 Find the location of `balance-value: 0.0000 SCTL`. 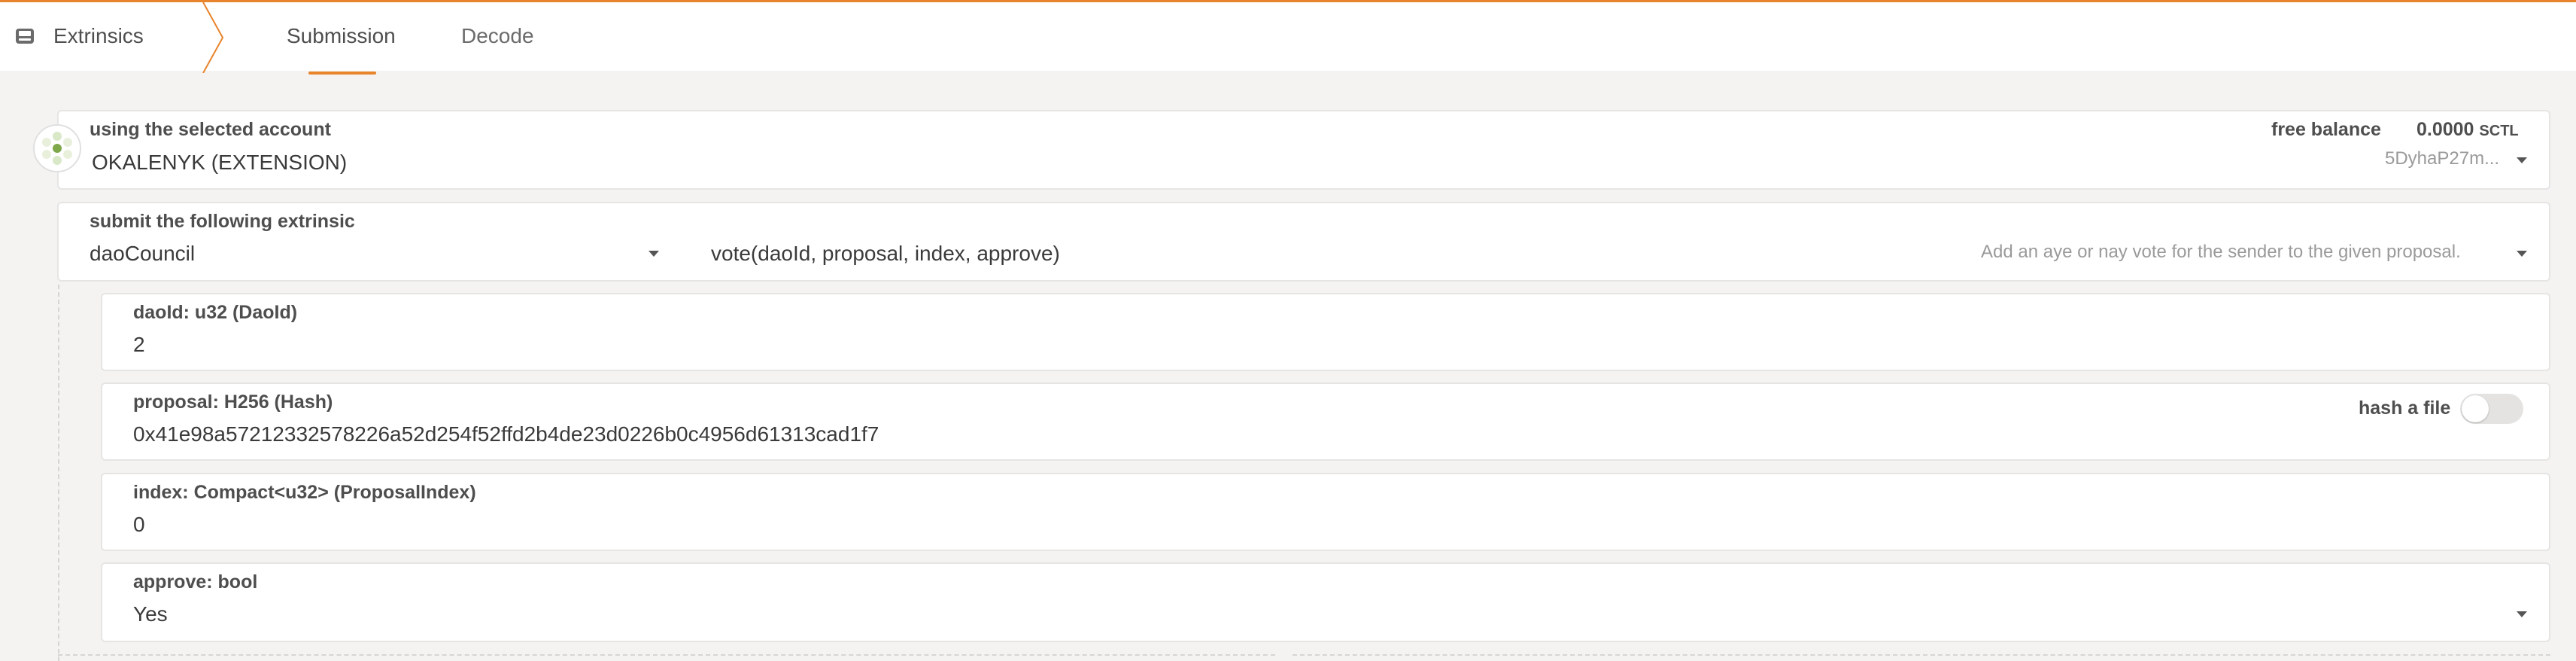

balance-value: 0.0000 SCTL is located at coordinates (2468, 129).